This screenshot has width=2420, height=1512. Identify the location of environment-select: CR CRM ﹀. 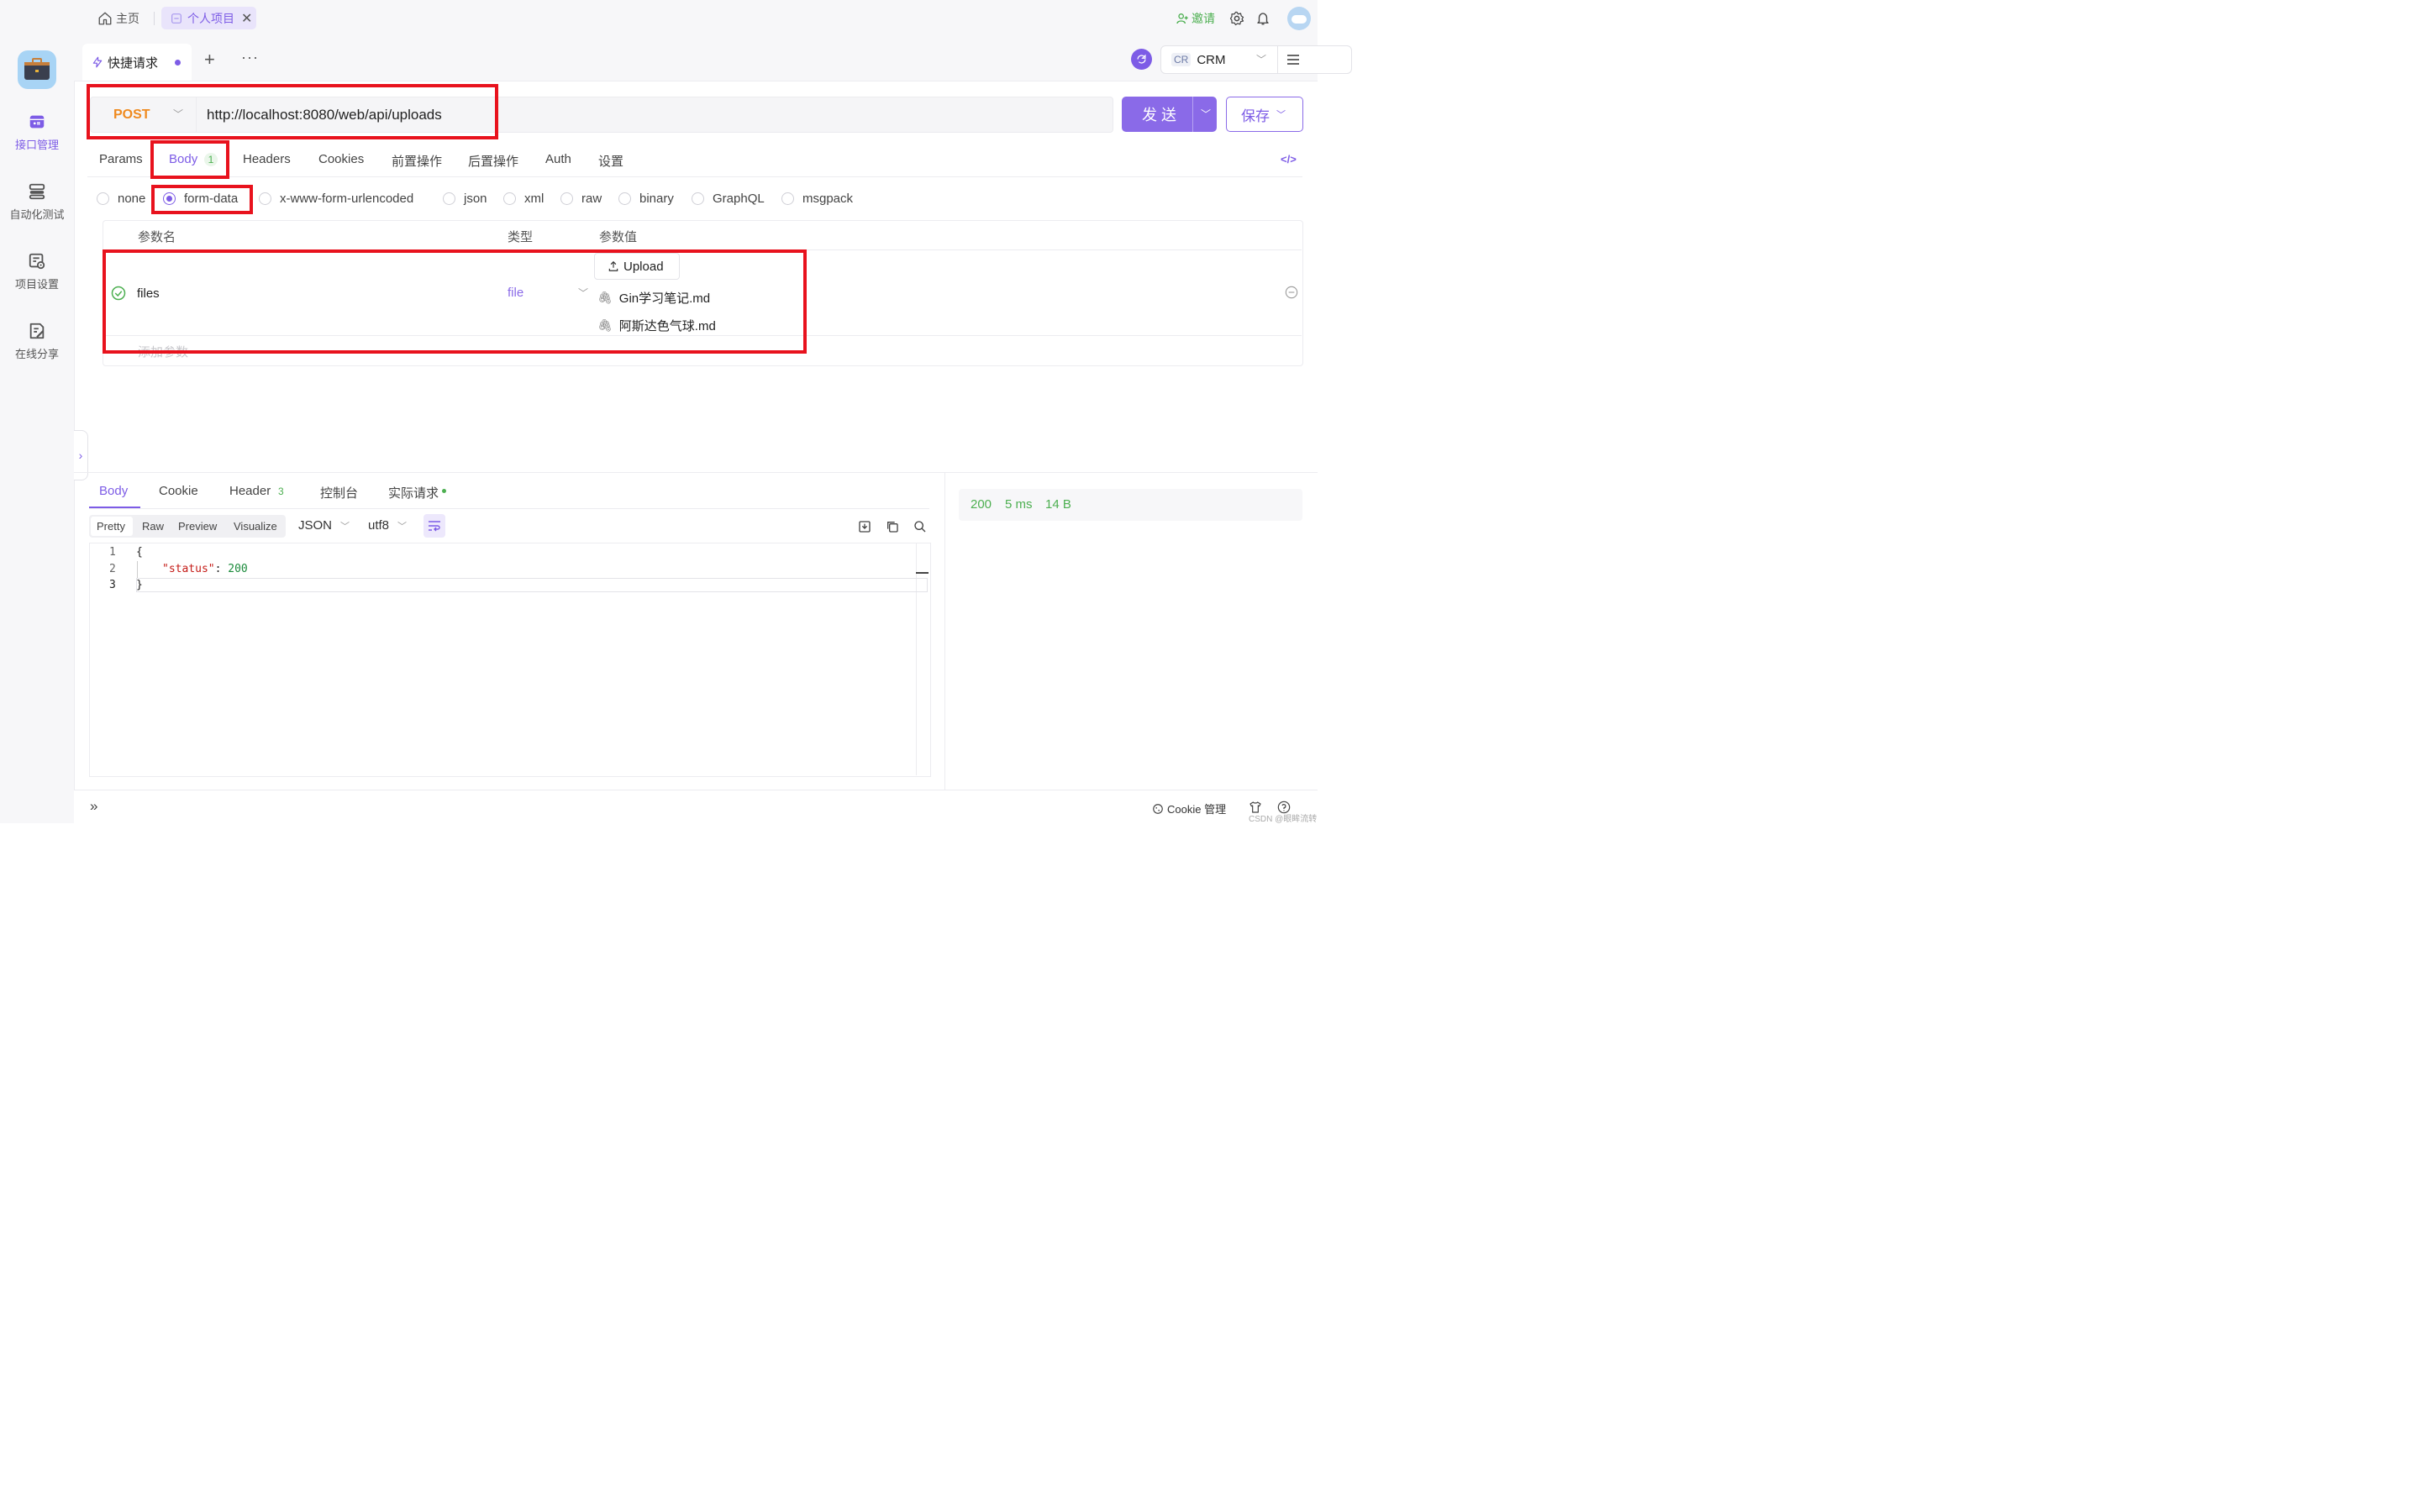
(1256, 59).